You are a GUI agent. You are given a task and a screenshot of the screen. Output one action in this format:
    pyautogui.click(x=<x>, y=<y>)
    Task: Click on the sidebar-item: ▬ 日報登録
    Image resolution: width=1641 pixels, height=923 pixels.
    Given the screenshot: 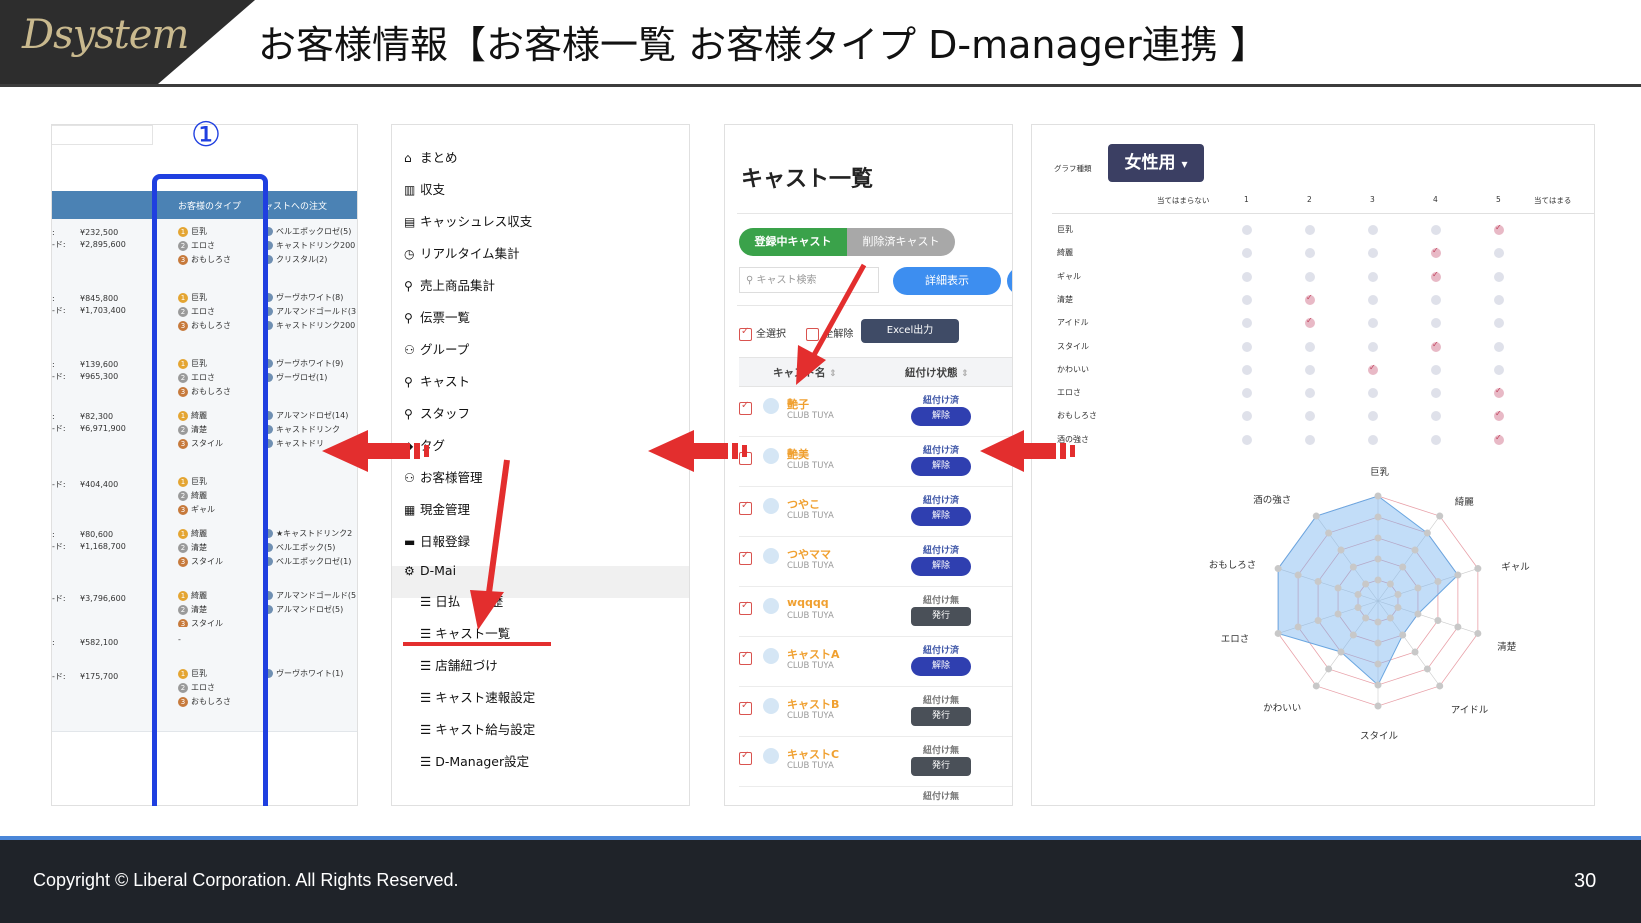 What is the action you would take?
    pyautogui.click(x=437, y=540)
    